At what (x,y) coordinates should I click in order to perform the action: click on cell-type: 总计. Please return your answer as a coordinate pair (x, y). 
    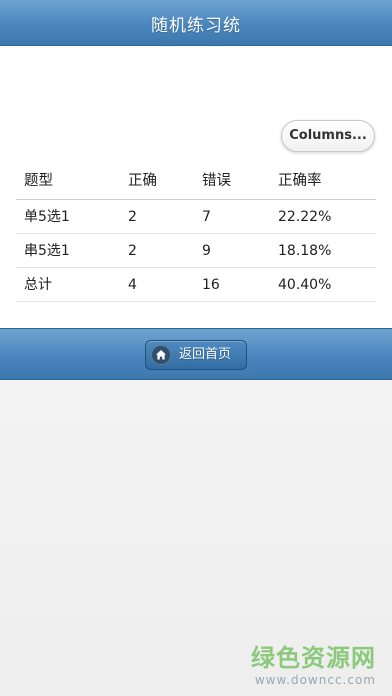
    Looking at the image, I should click on (38, 285).